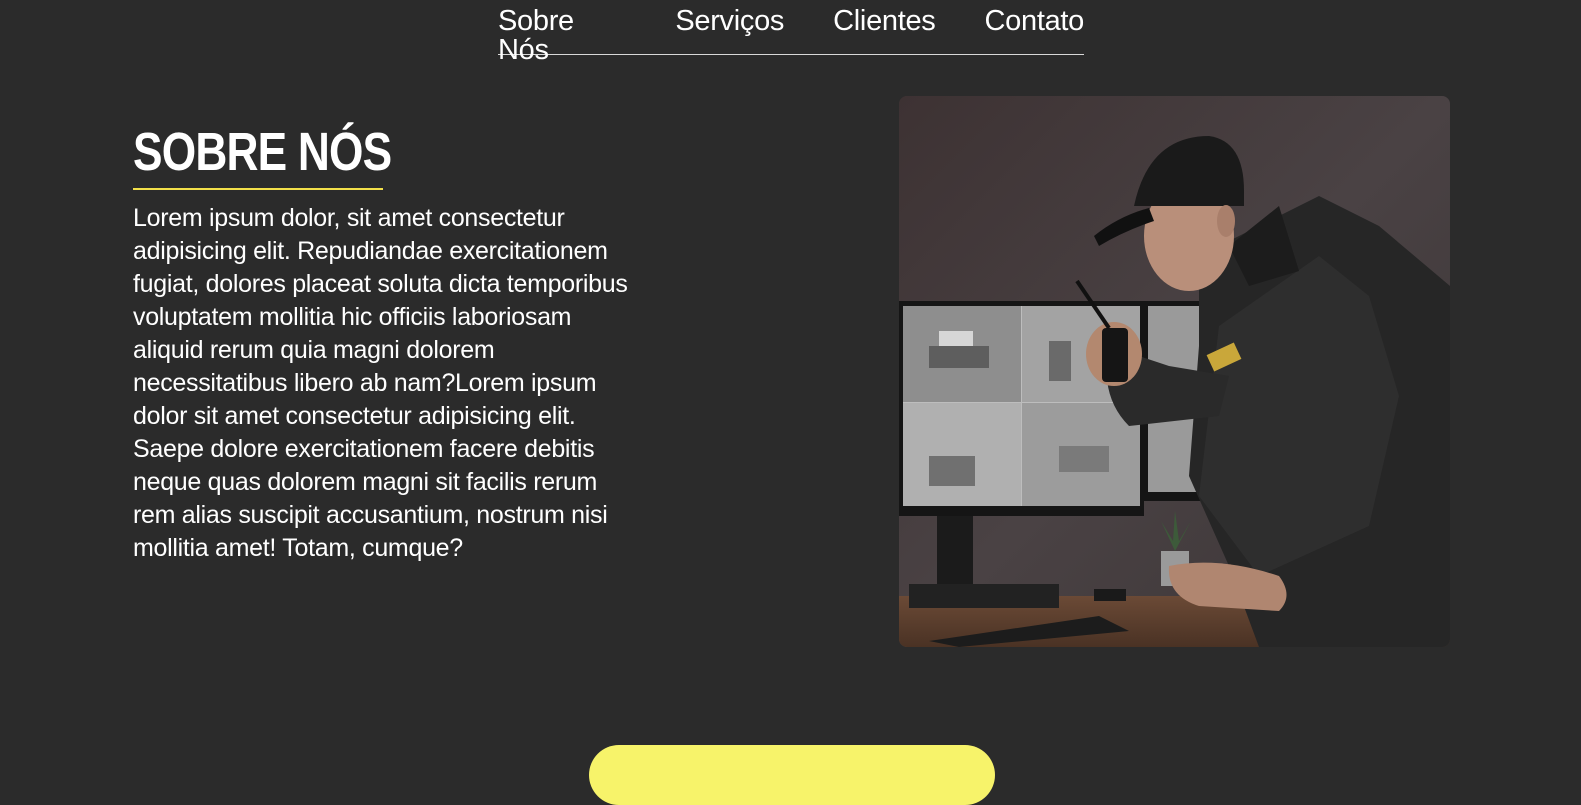 The width and height of the screenshot is (1581, 805). Describe the element at coordinates (1035, 21) in the screenshot. I see `nav-link-contato: Contato` at that location.